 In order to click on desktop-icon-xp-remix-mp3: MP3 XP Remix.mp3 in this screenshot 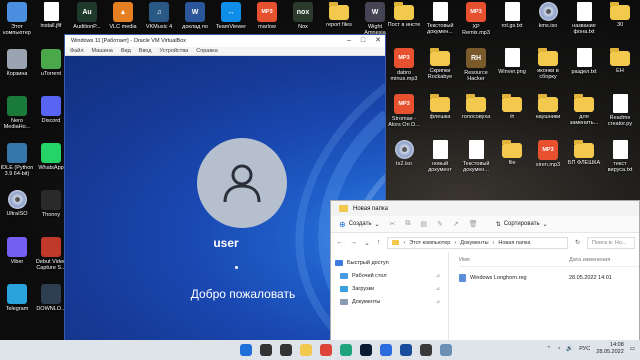, I will do `click(476, 24)`.